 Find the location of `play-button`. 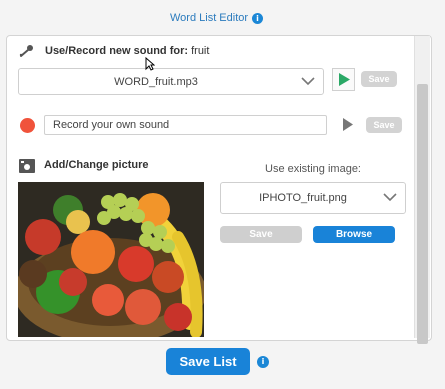

play-button is located at coordinates (343, 79).